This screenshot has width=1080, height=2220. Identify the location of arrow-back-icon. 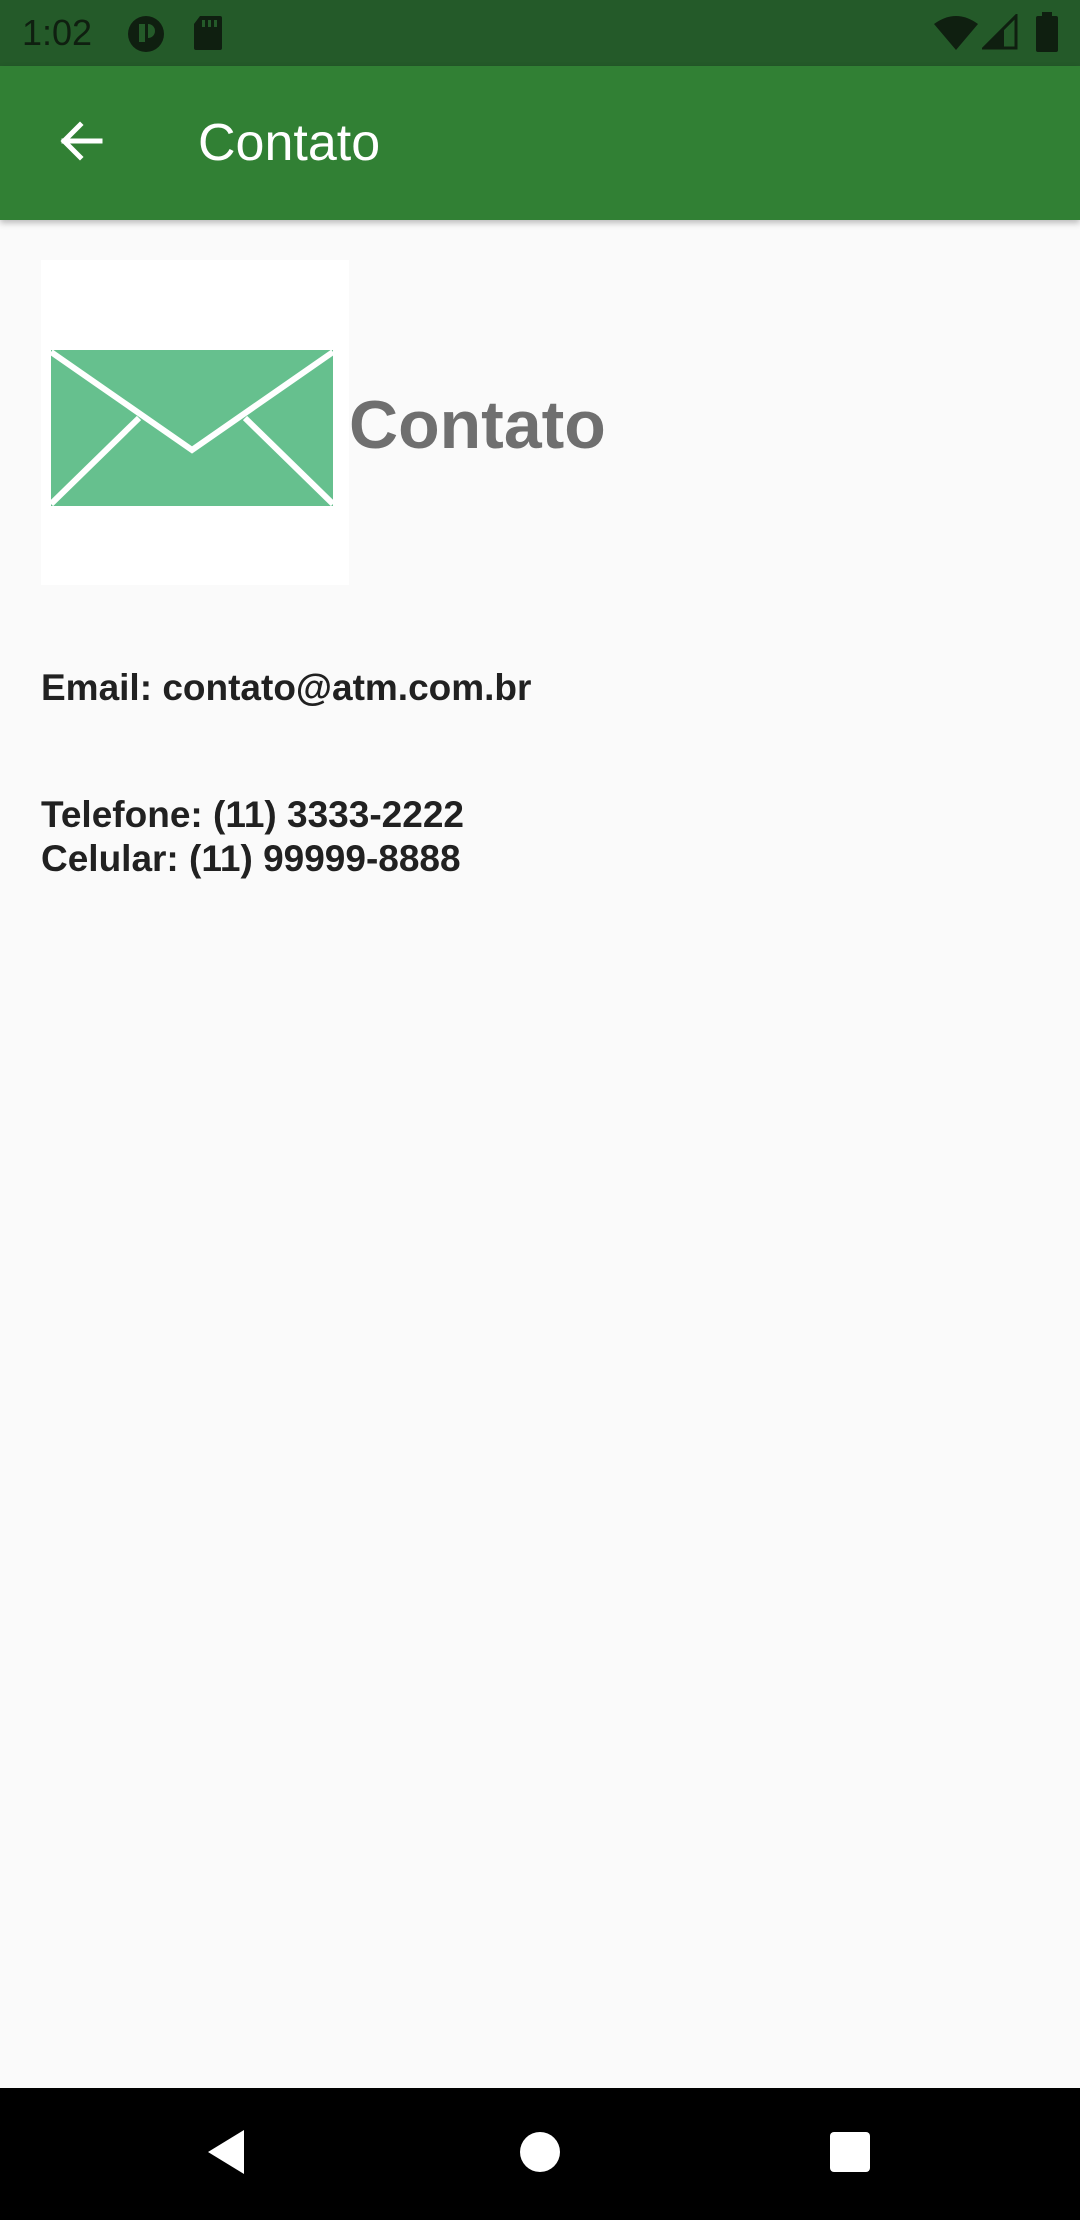
(80, 143).